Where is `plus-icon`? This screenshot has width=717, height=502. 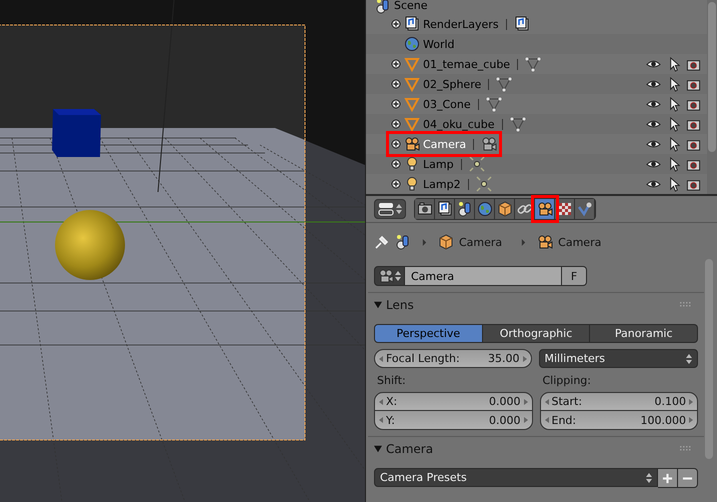
plus-icon is located at coordinates (667, 478).